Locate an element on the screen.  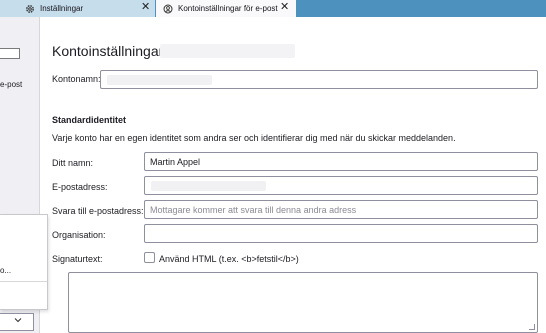
tab-settings-label: Inställningar is located at coordinates (62, 8).